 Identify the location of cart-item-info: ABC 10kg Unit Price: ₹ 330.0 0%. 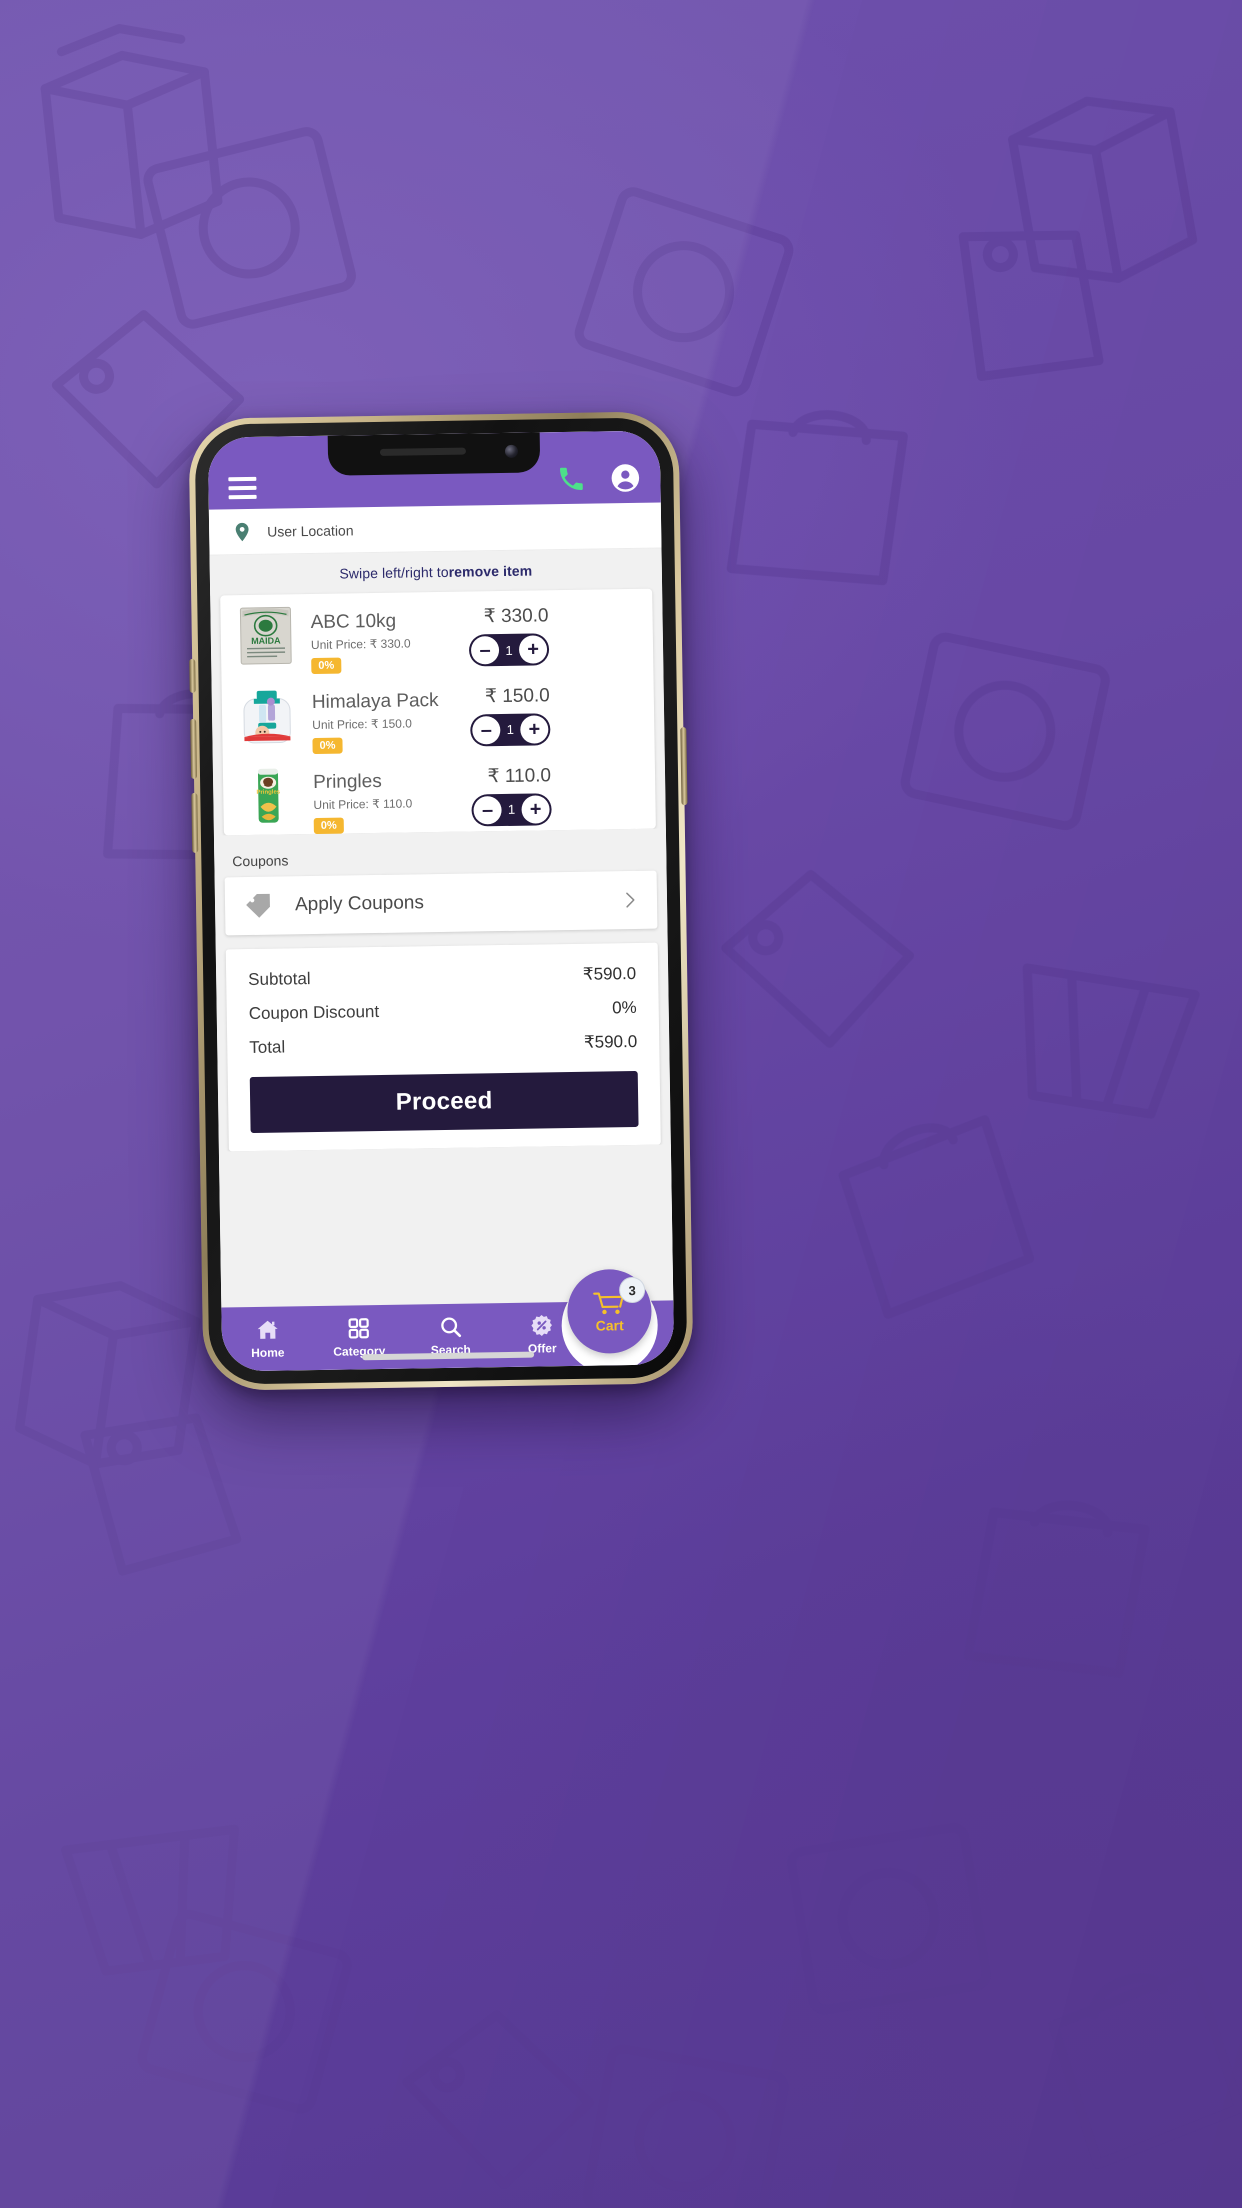
(382, 638).